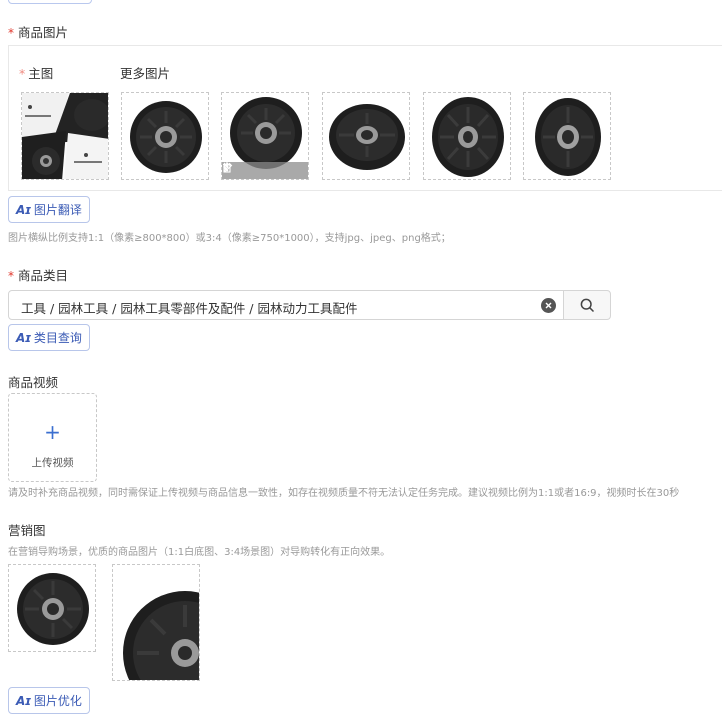 The width and height of the screenshot is (722, 715). I want to click on chevron-right-icon, so click(260, 170).